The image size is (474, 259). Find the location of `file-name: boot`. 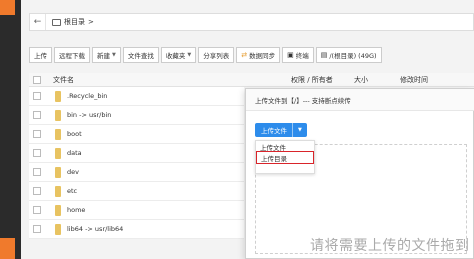

file-name: boot is located at coordinates (74, 134).